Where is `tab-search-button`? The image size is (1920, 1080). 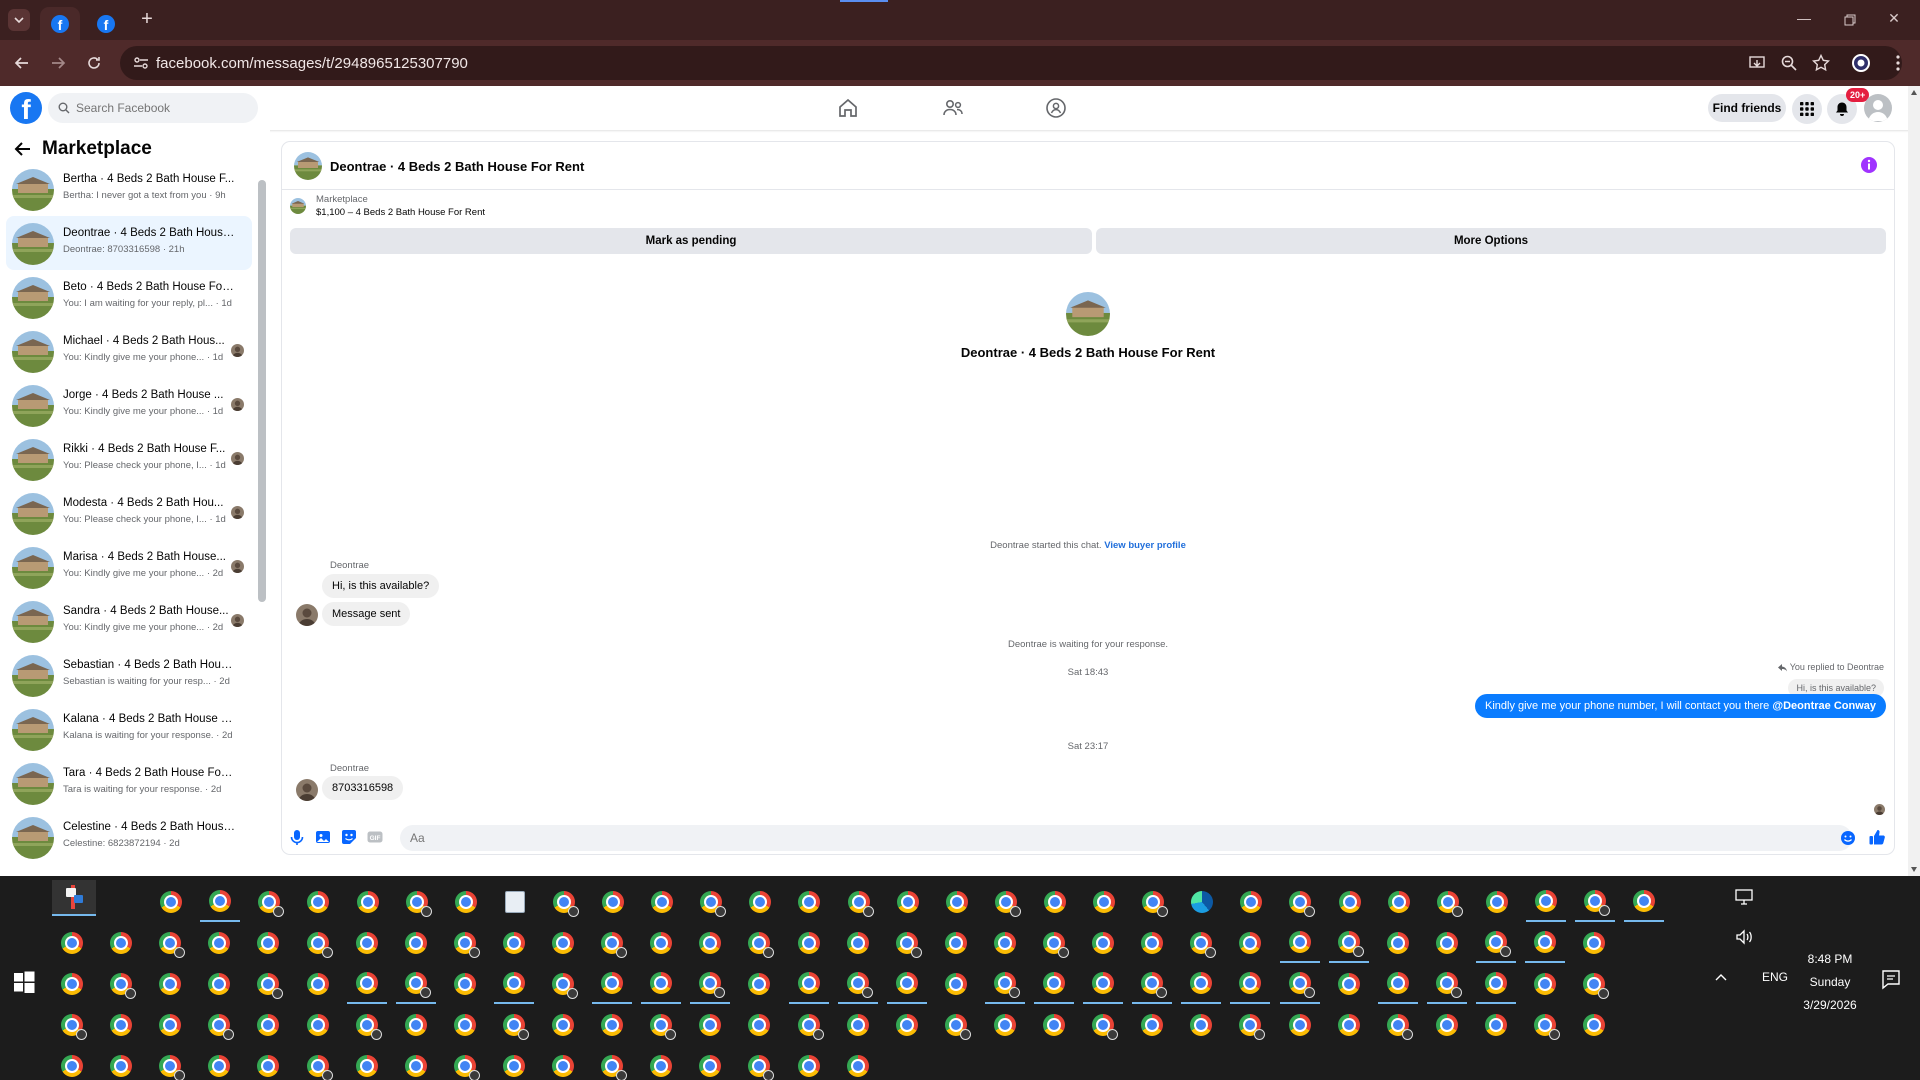
tab-search-button is located at coordinates (19, 20).